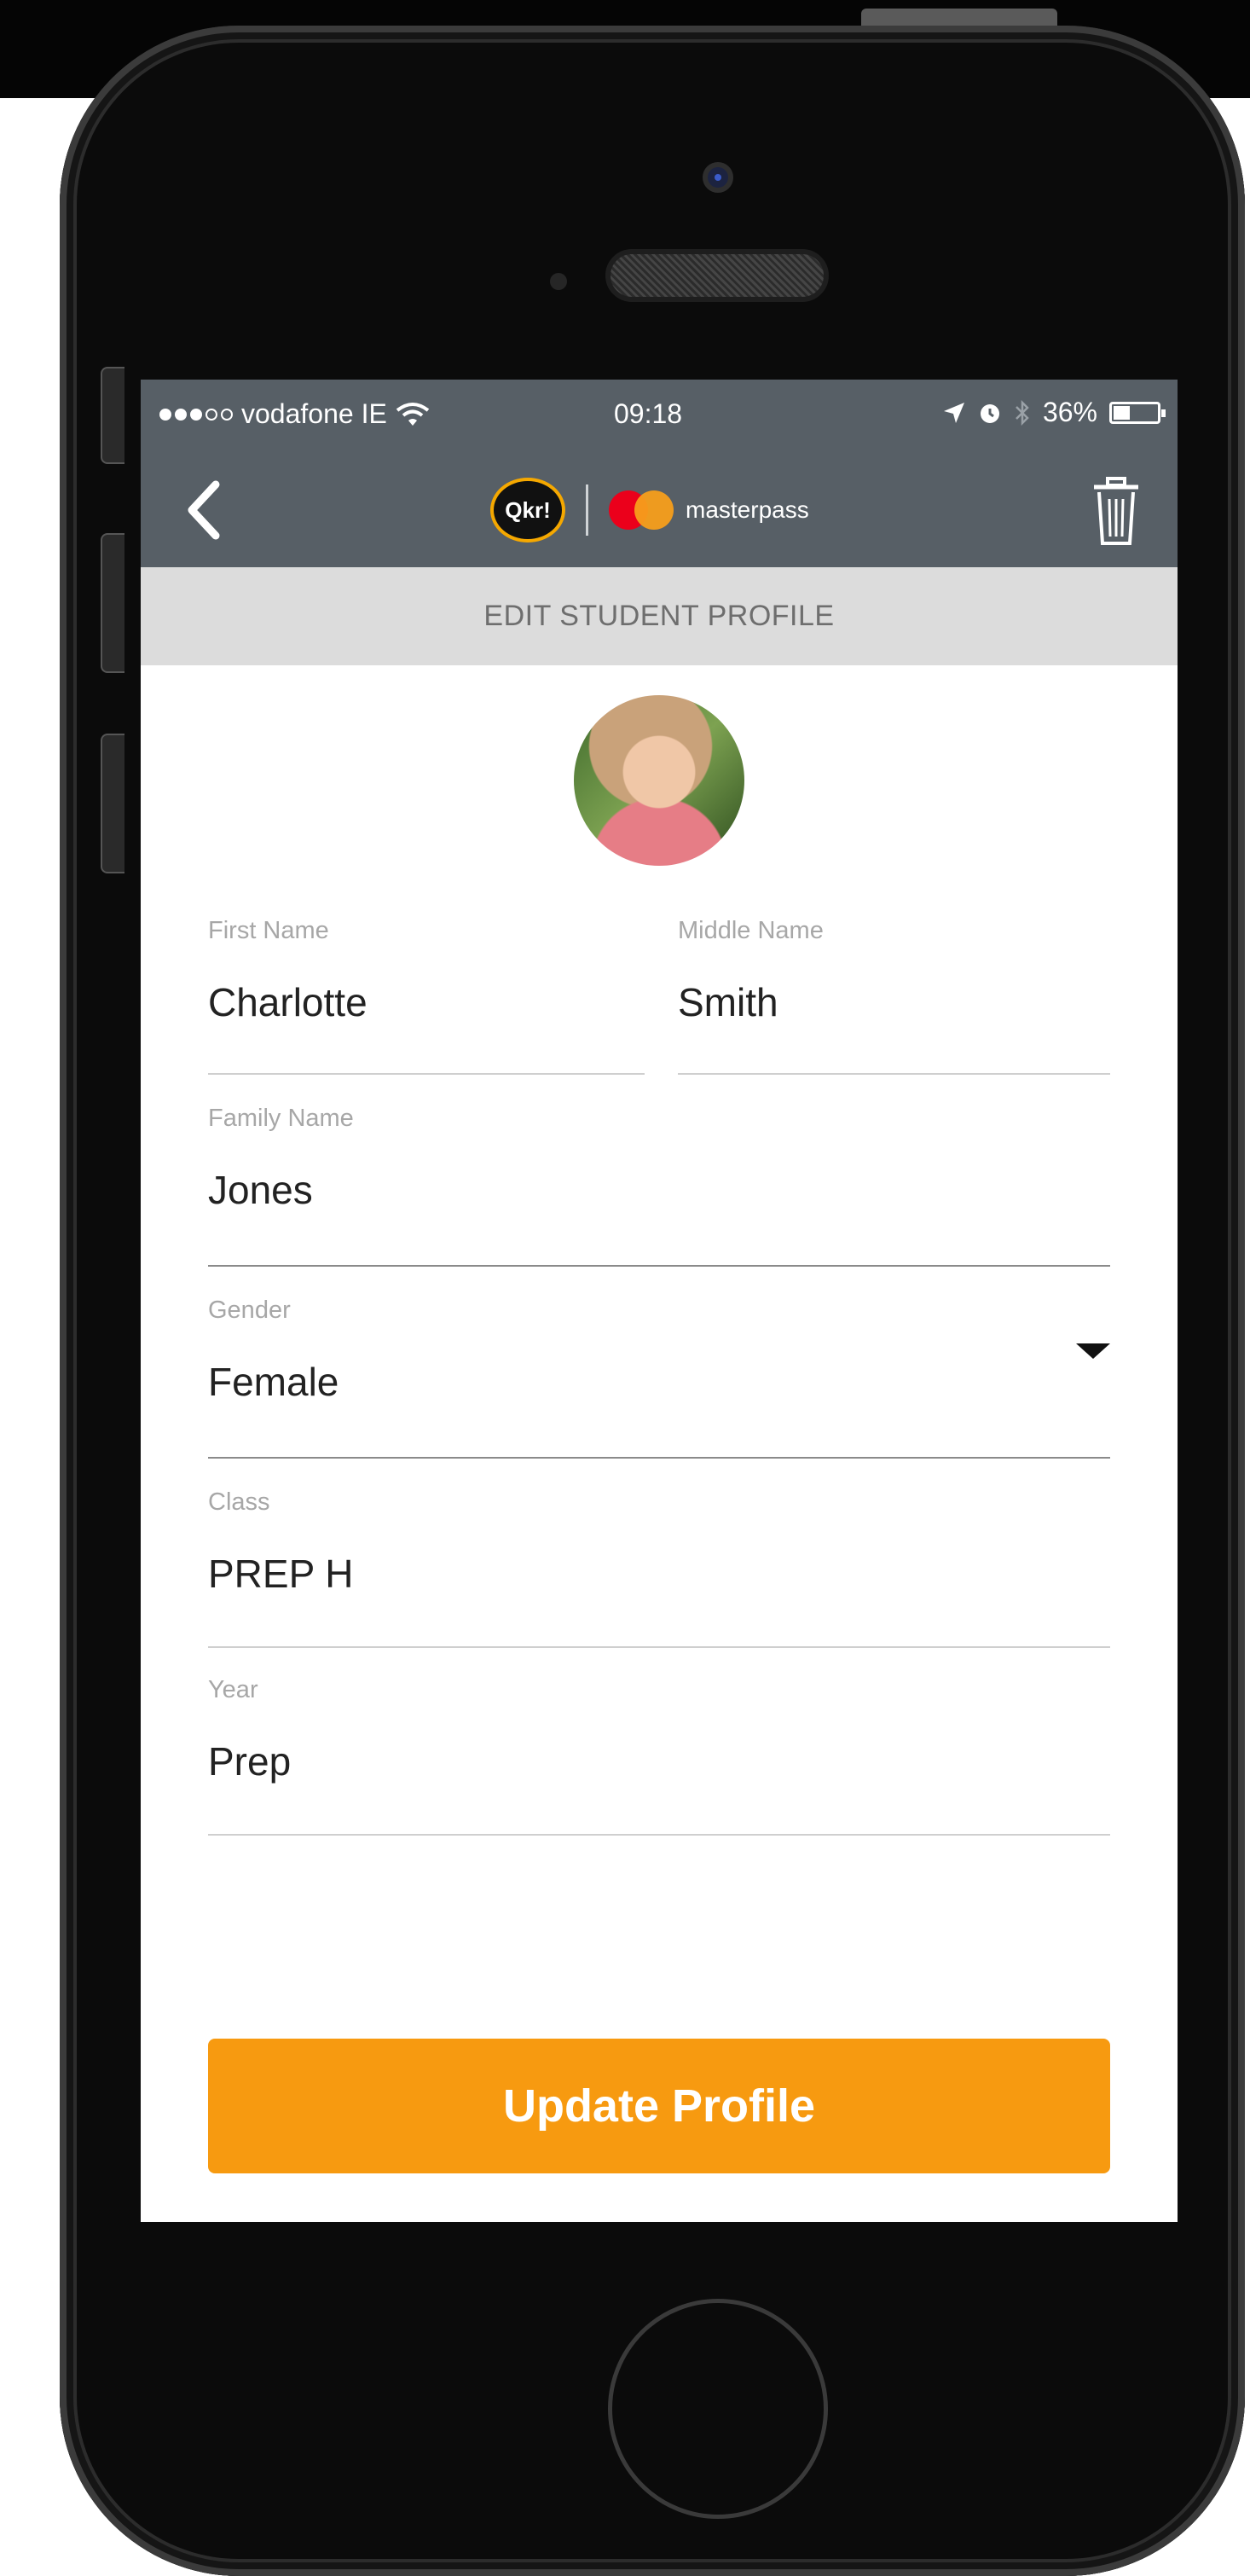  I want to click on earpiece-speaker, so click(717, 275).